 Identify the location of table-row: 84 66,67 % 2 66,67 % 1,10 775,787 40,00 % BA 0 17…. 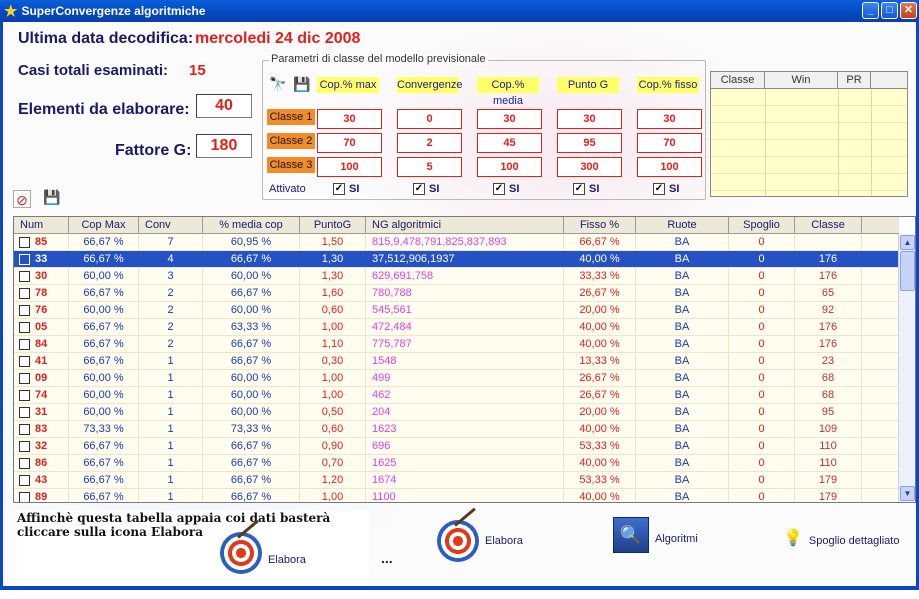
(456, 344).